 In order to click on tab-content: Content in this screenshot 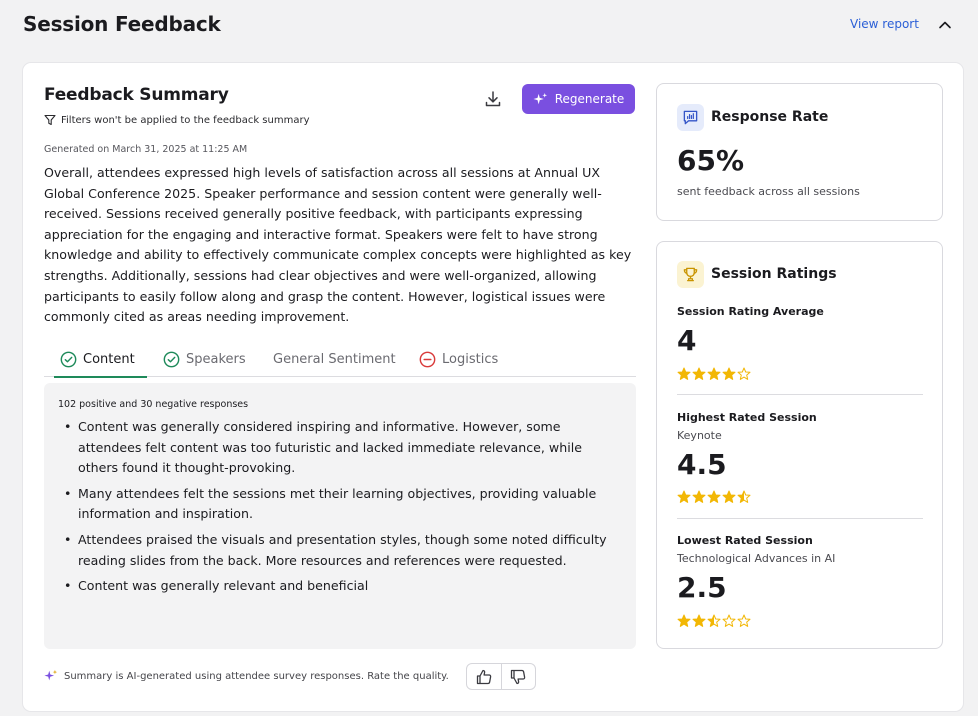, I will do `click(100, 359)`.